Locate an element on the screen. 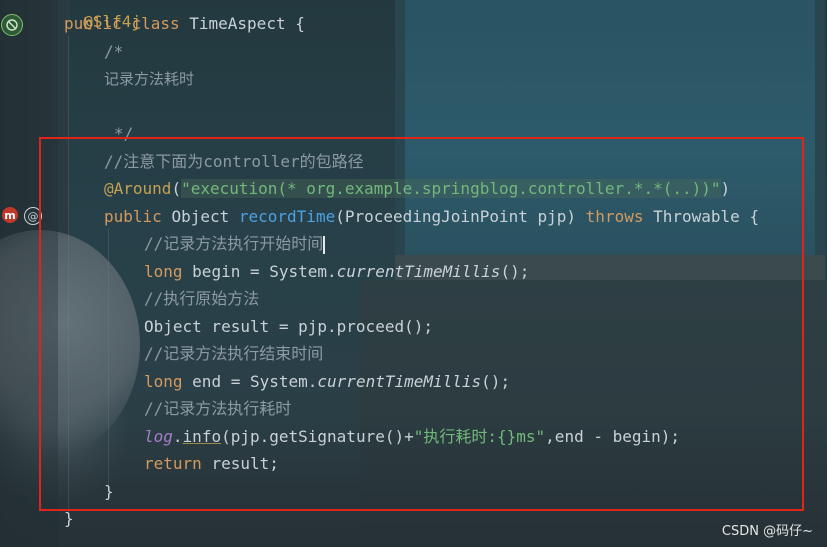 Image resolution: width=827 pixels, height=547 pixels. begin-assign: begin = System. is located at coordinates (264, 271).